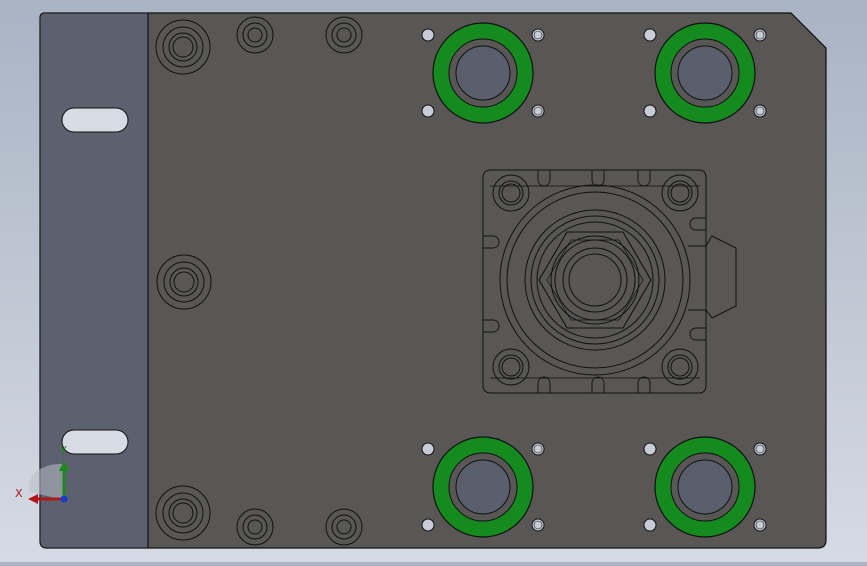  I want to click on x-axis-label: X, so click(19, 493).